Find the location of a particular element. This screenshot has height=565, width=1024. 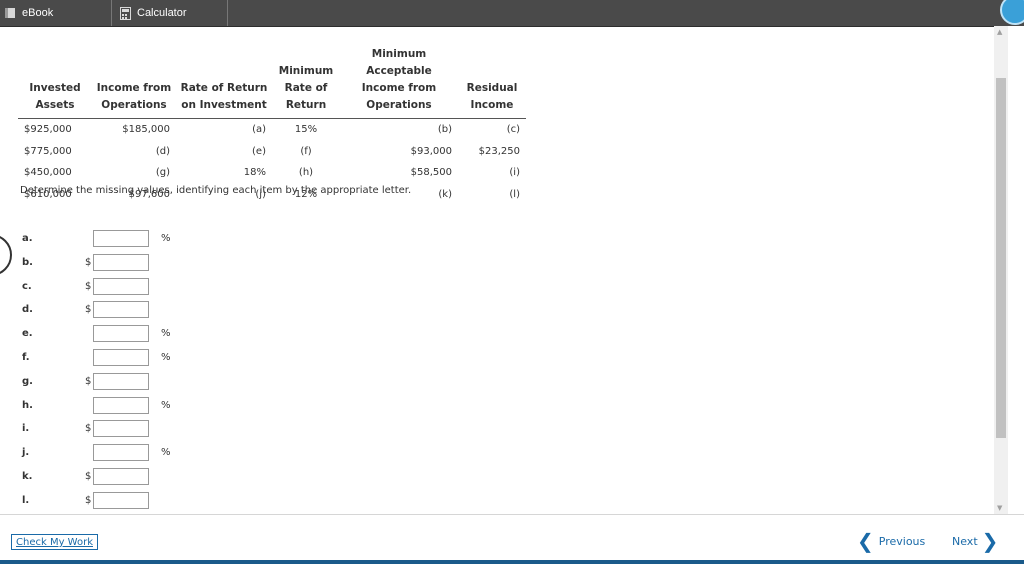

table-cell: (a) is located at coordinates (259, 130).